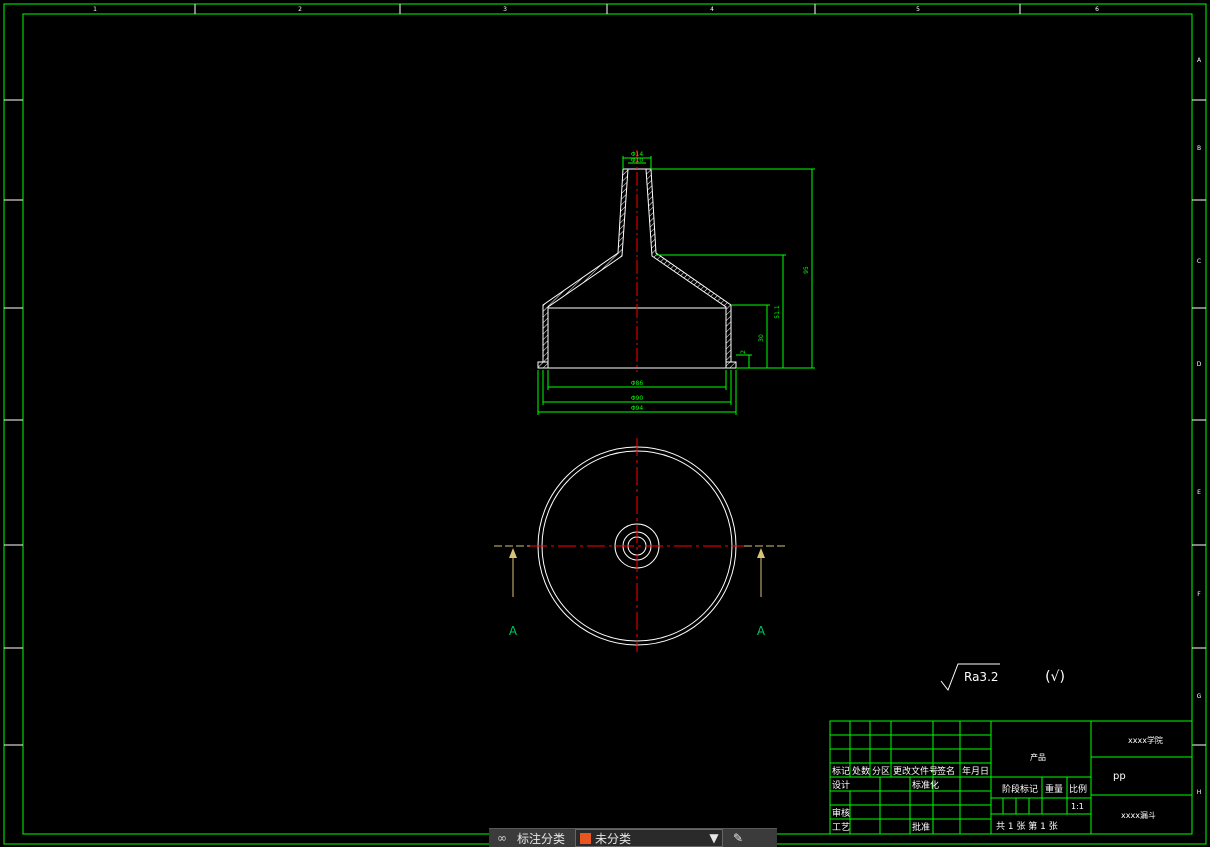 The image size is (1210, 847). I want to click on classification-color-swatch, so click(586, 838).